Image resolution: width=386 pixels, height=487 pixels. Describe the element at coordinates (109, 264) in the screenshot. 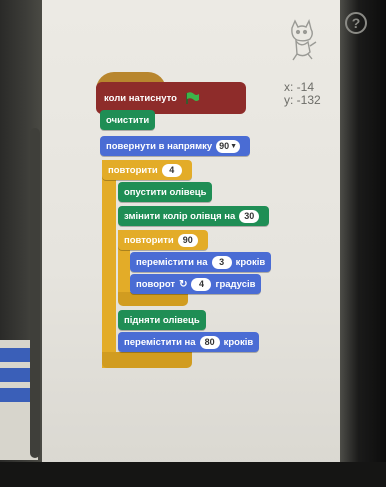

I see `repeat-outer-arm` at that location.